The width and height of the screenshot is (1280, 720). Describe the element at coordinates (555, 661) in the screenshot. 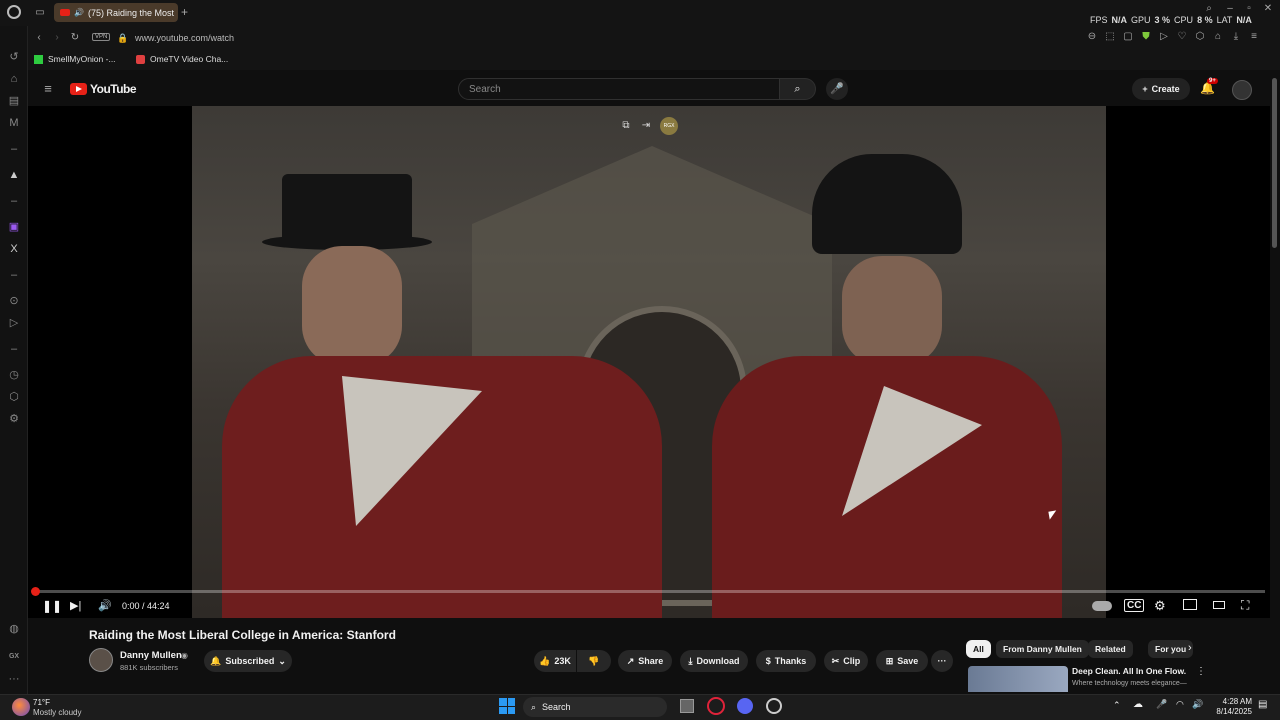

I see `like-button: 👍 23K` at that location.